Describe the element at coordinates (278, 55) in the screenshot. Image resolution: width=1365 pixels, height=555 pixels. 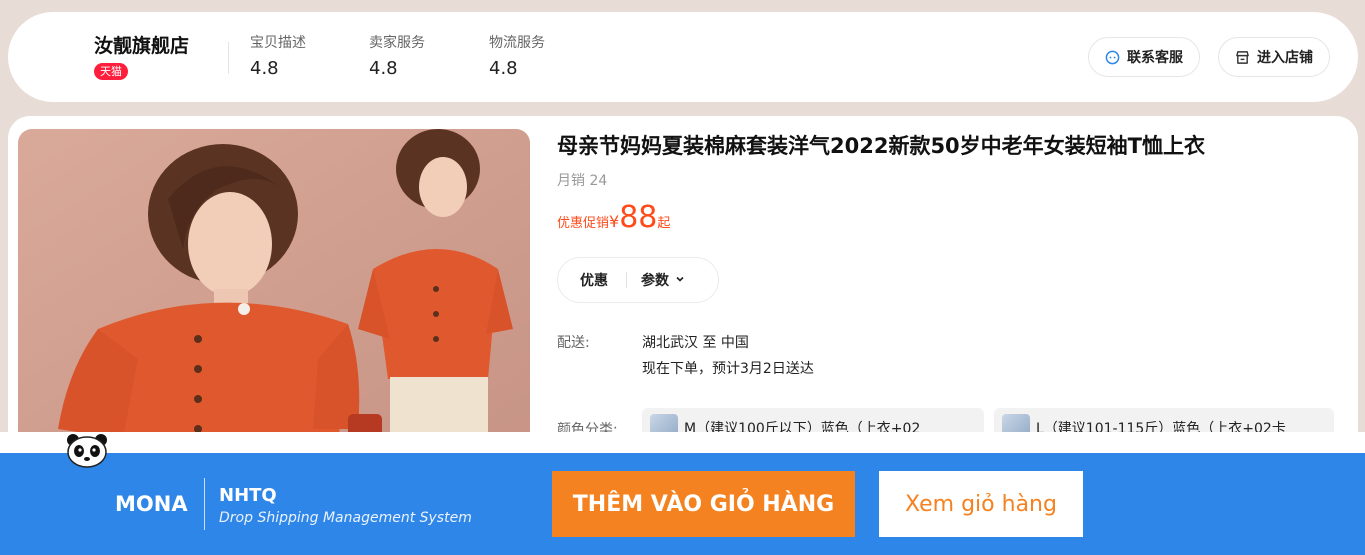
I see `rating-description: 宝贝描述 4.8` at that location.